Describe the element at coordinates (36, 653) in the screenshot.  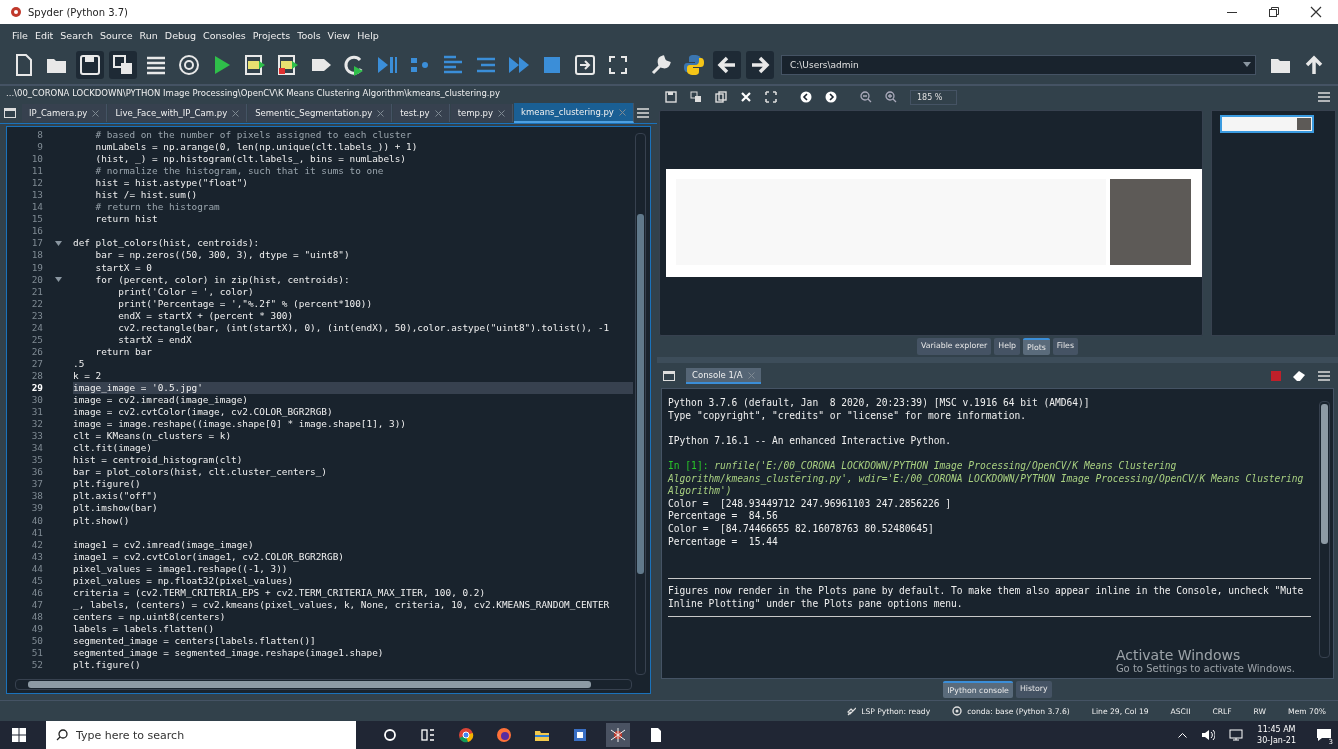
I see `line-number: 51` at that location.